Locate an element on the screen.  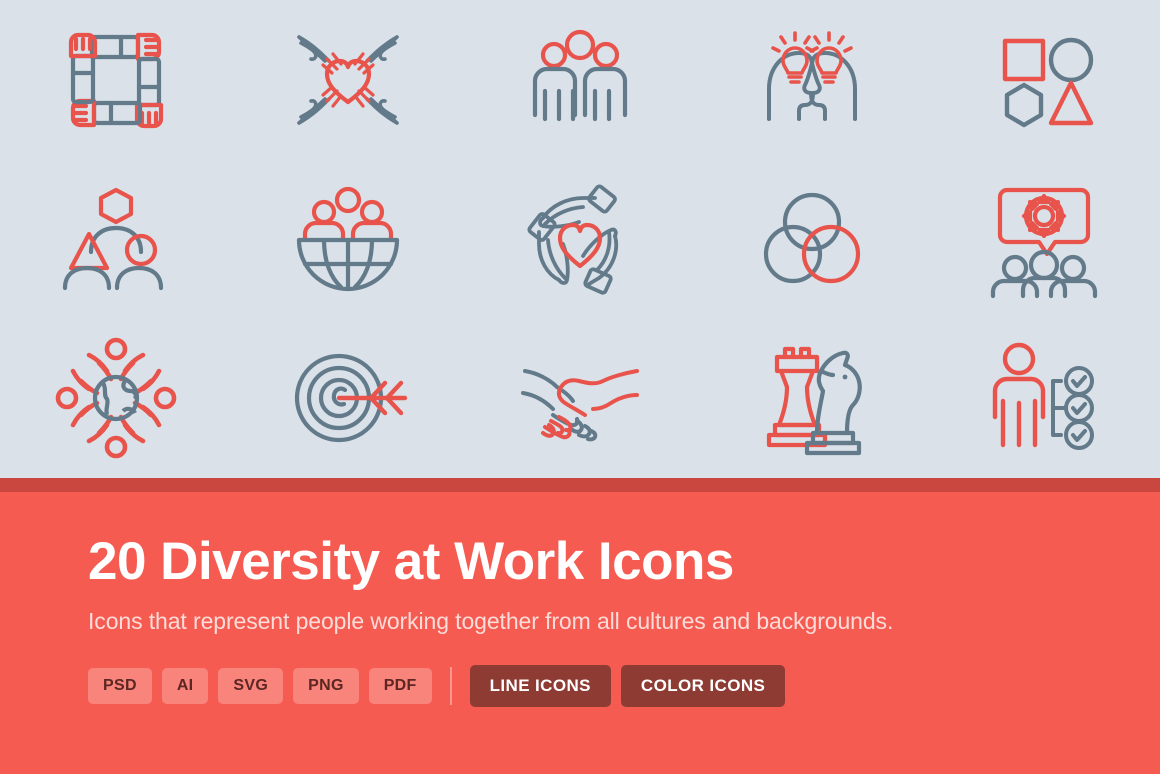
icon-cell-people-around-globe is located at coordinates (116, 398).